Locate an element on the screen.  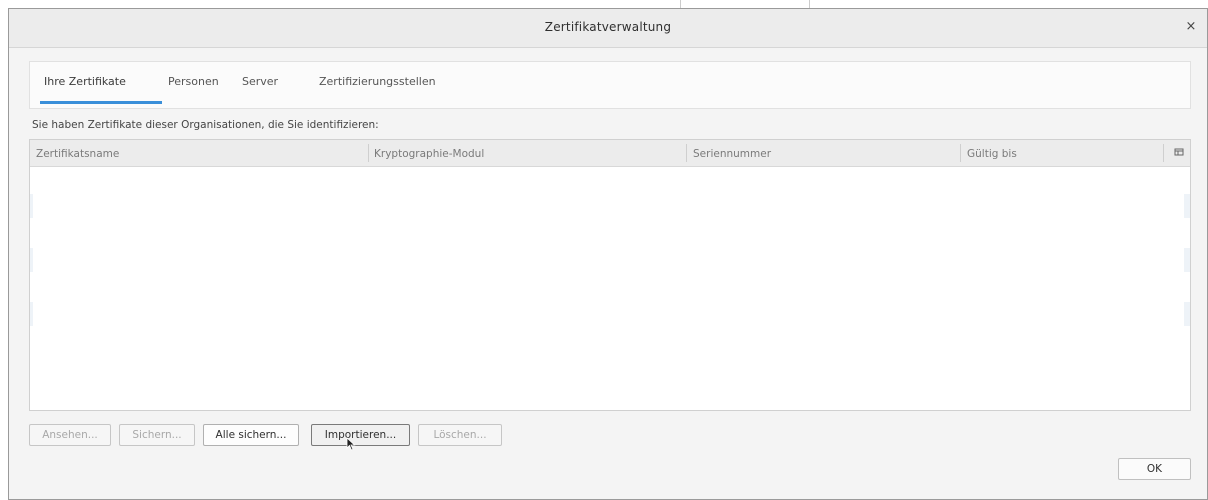
column-header-module: Kryptographie-Modul is located at coordinates (429, 154).